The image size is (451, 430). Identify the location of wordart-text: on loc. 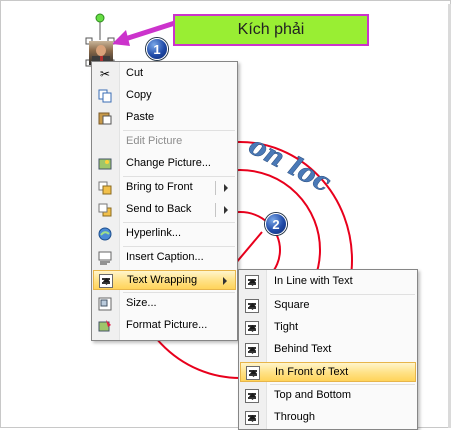
(289, 165).